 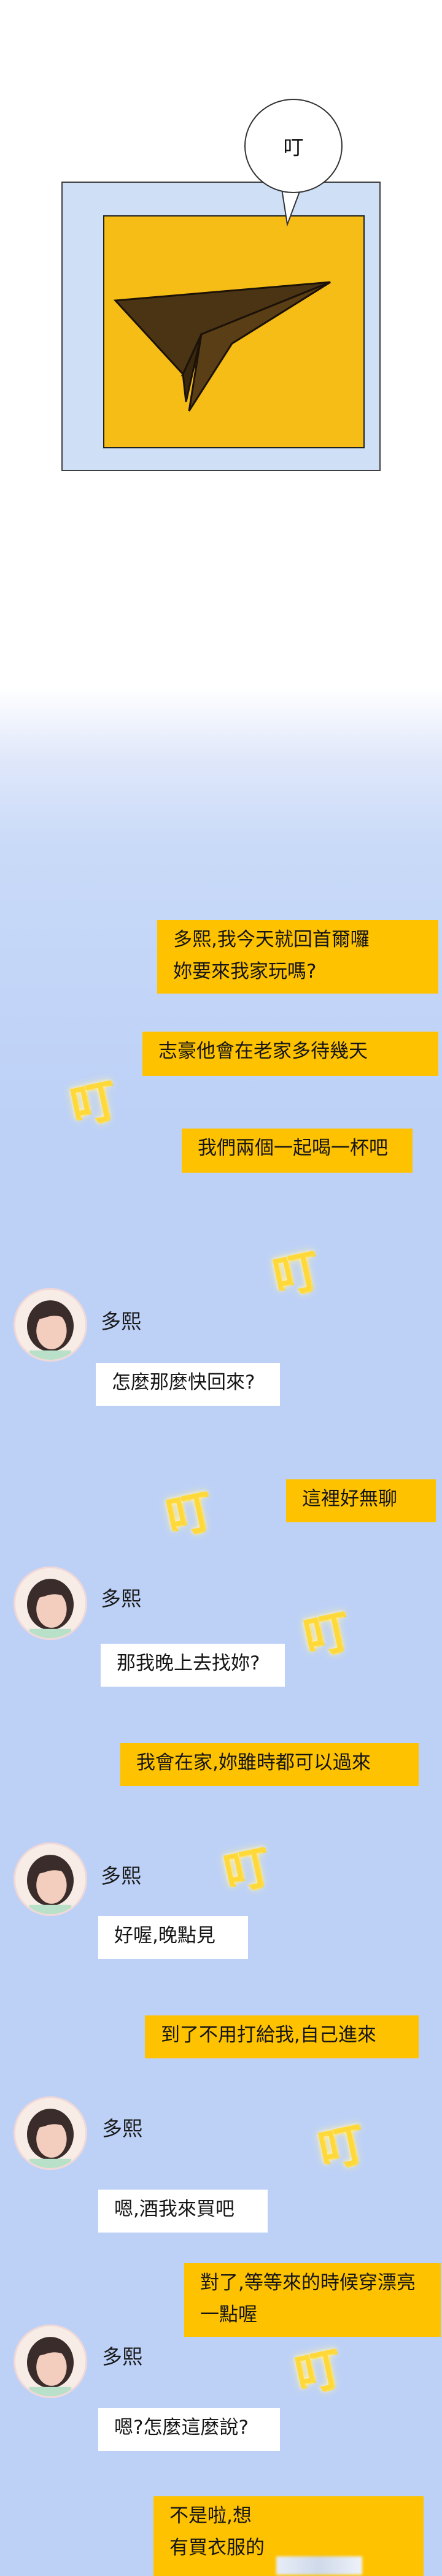 I want to click on incoming-message: 那我晚上去找妳?, so click(x=193, y=1665).